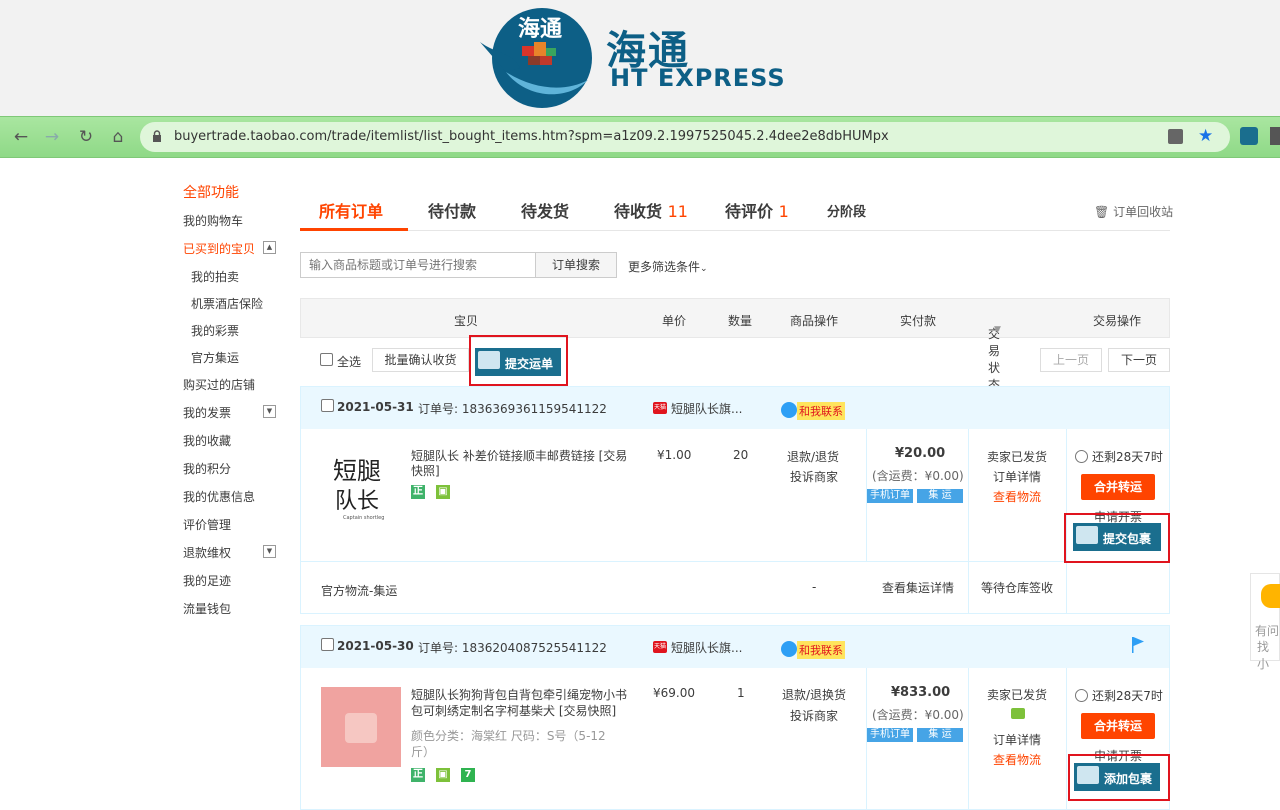  What do you see at coordinates (21, 137) in the screenshot?
I see `back-arrow-icon: ←` at bounding box center [21, 137].